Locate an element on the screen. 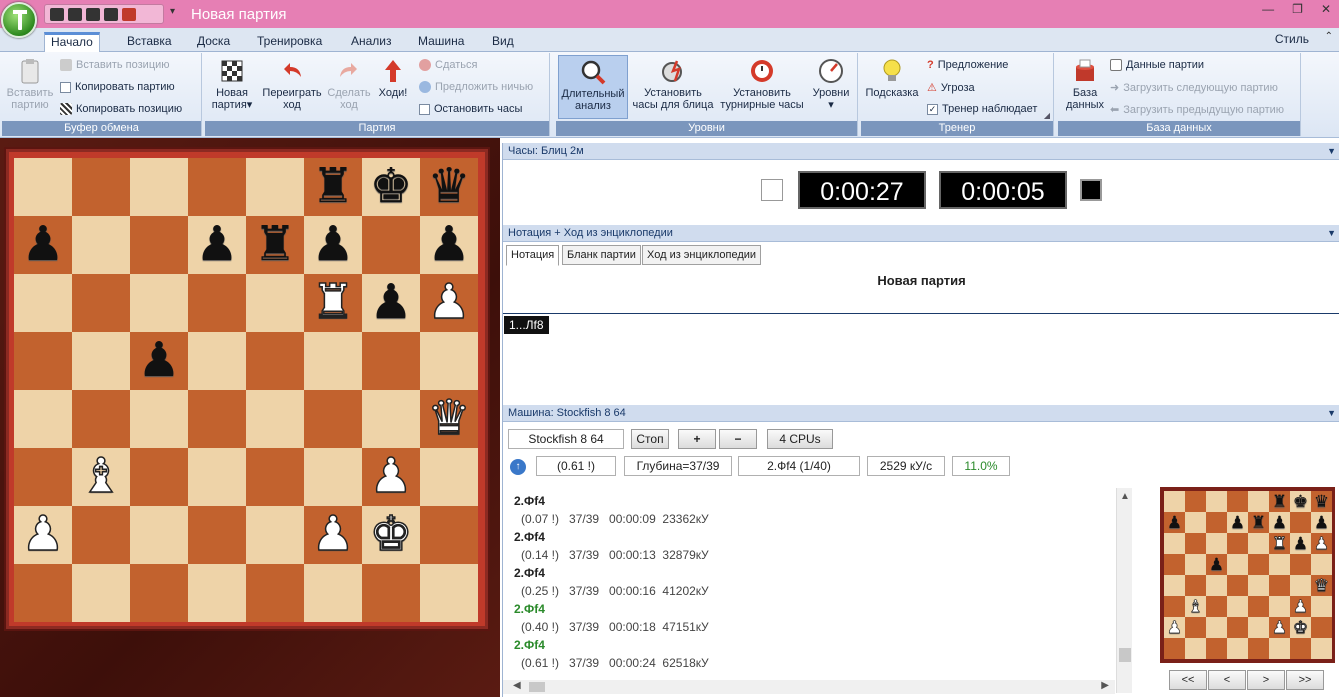 The height and width of the screenshot is (697, 1339). board-square: ♚ is located at coordinates (1300, 627).